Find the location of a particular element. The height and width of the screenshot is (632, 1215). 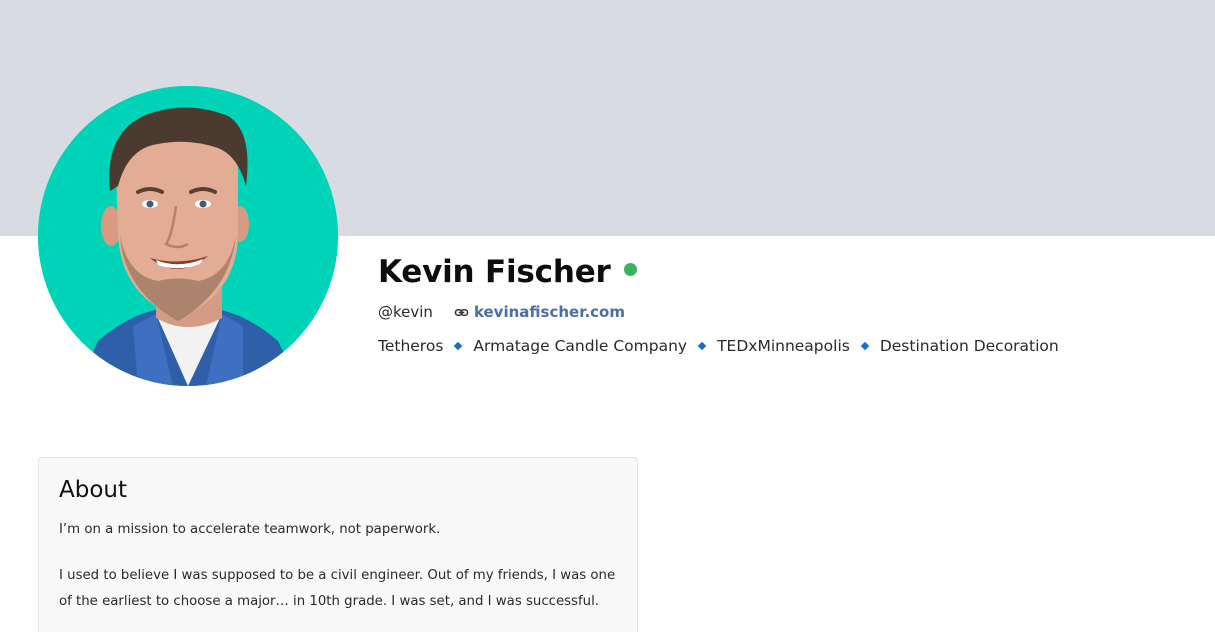

avatar-photo is located at coordinates (188, 236).